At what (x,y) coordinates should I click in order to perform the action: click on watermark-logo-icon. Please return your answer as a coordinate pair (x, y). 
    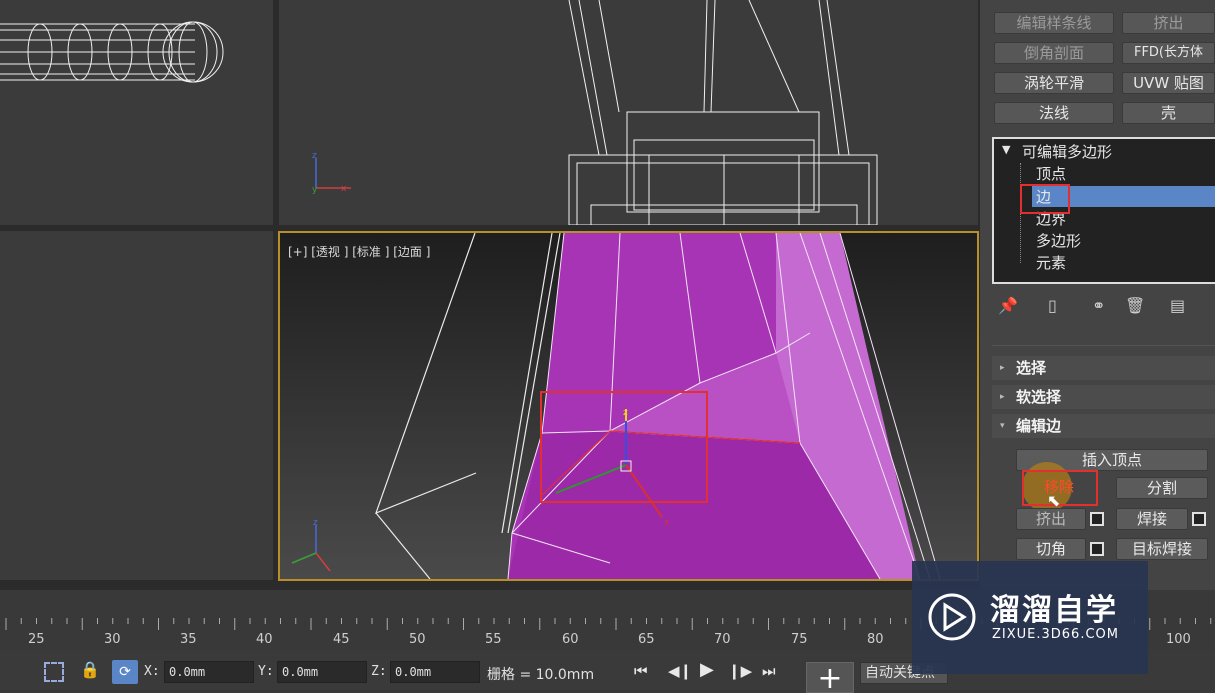
    Looking at the image, I should click on (952, 617).